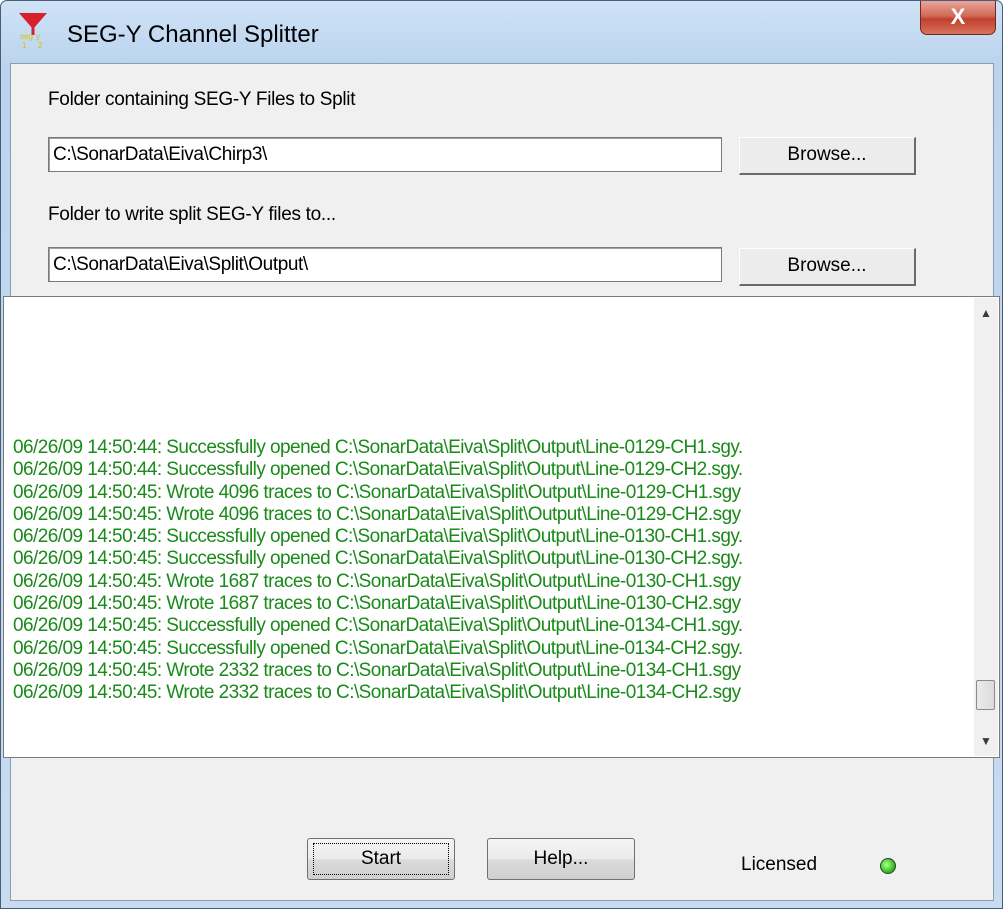 The width and height of the screenshot is (1003, 909). I want to click on output-folder-input: C:\SonarData\Eiva\Split\Output\, so click(385, 264).